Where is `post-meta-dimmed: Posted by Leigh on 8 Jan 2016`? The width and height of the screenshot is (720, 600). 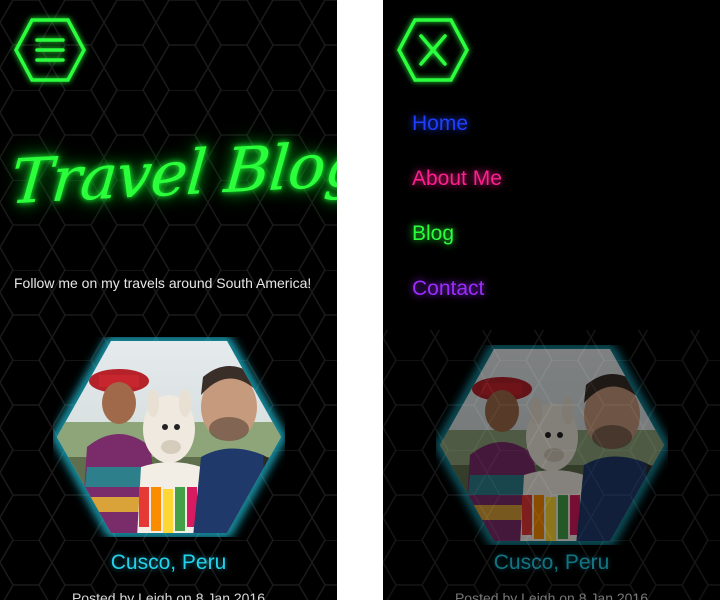
post-meta-dimmed: Posted by Leigh on 8 Jan 2016 is located at coordinates (551, 595).